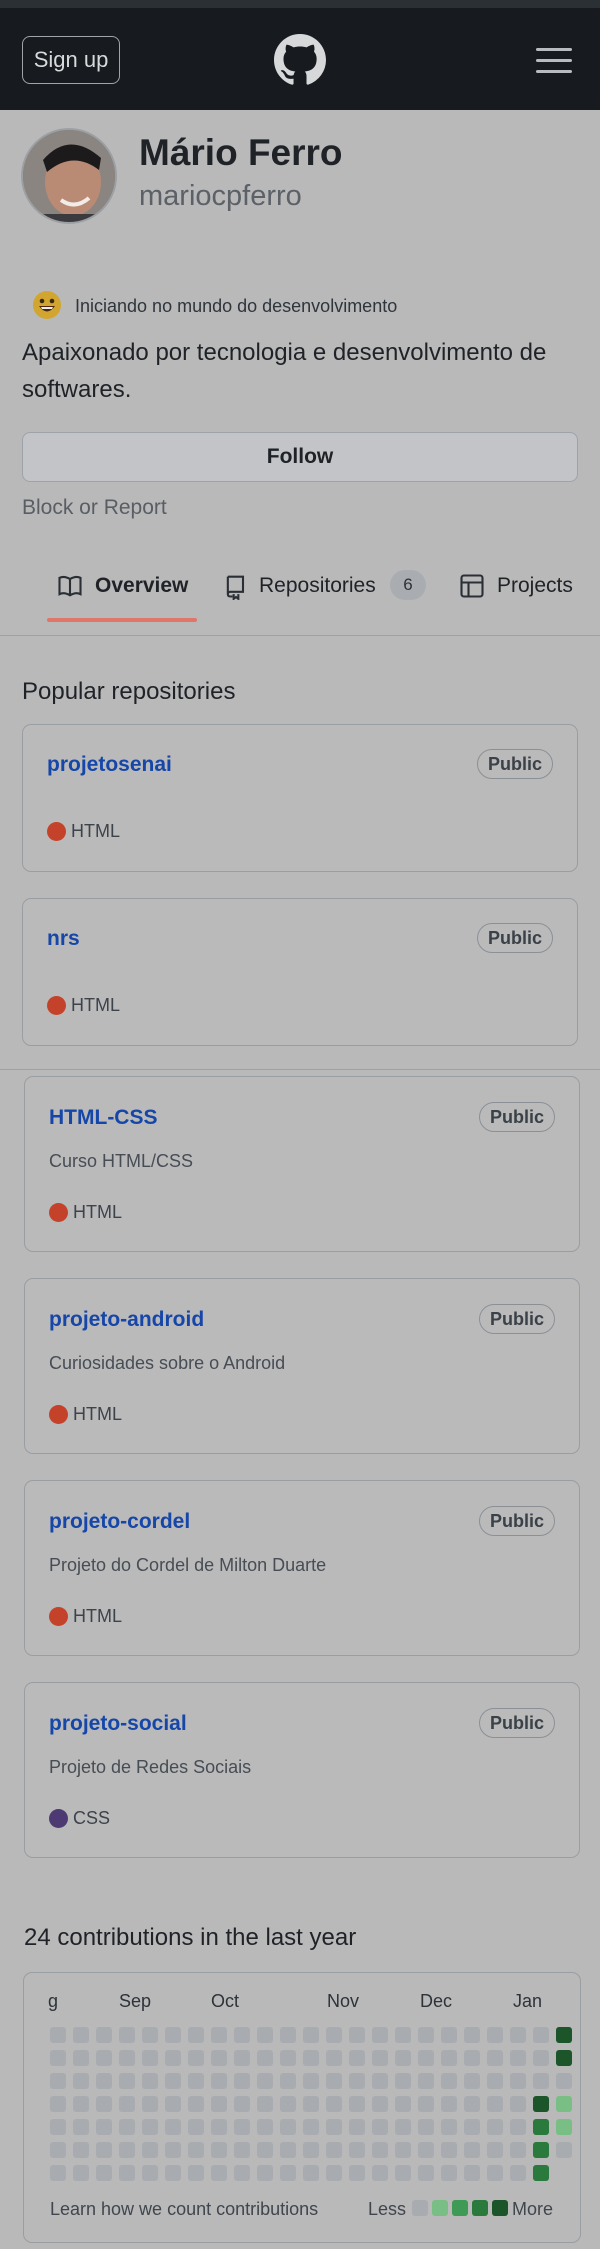 The image size is (600, 2249). I want to click on tab-projects: Projects, so click(529, 597).